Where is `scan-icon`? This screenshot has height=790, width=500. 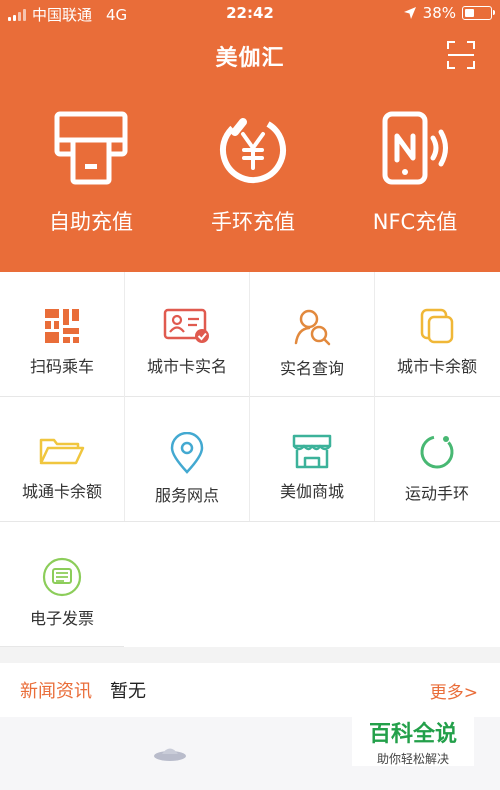 scan-icon is located at coordinates (461, 55).